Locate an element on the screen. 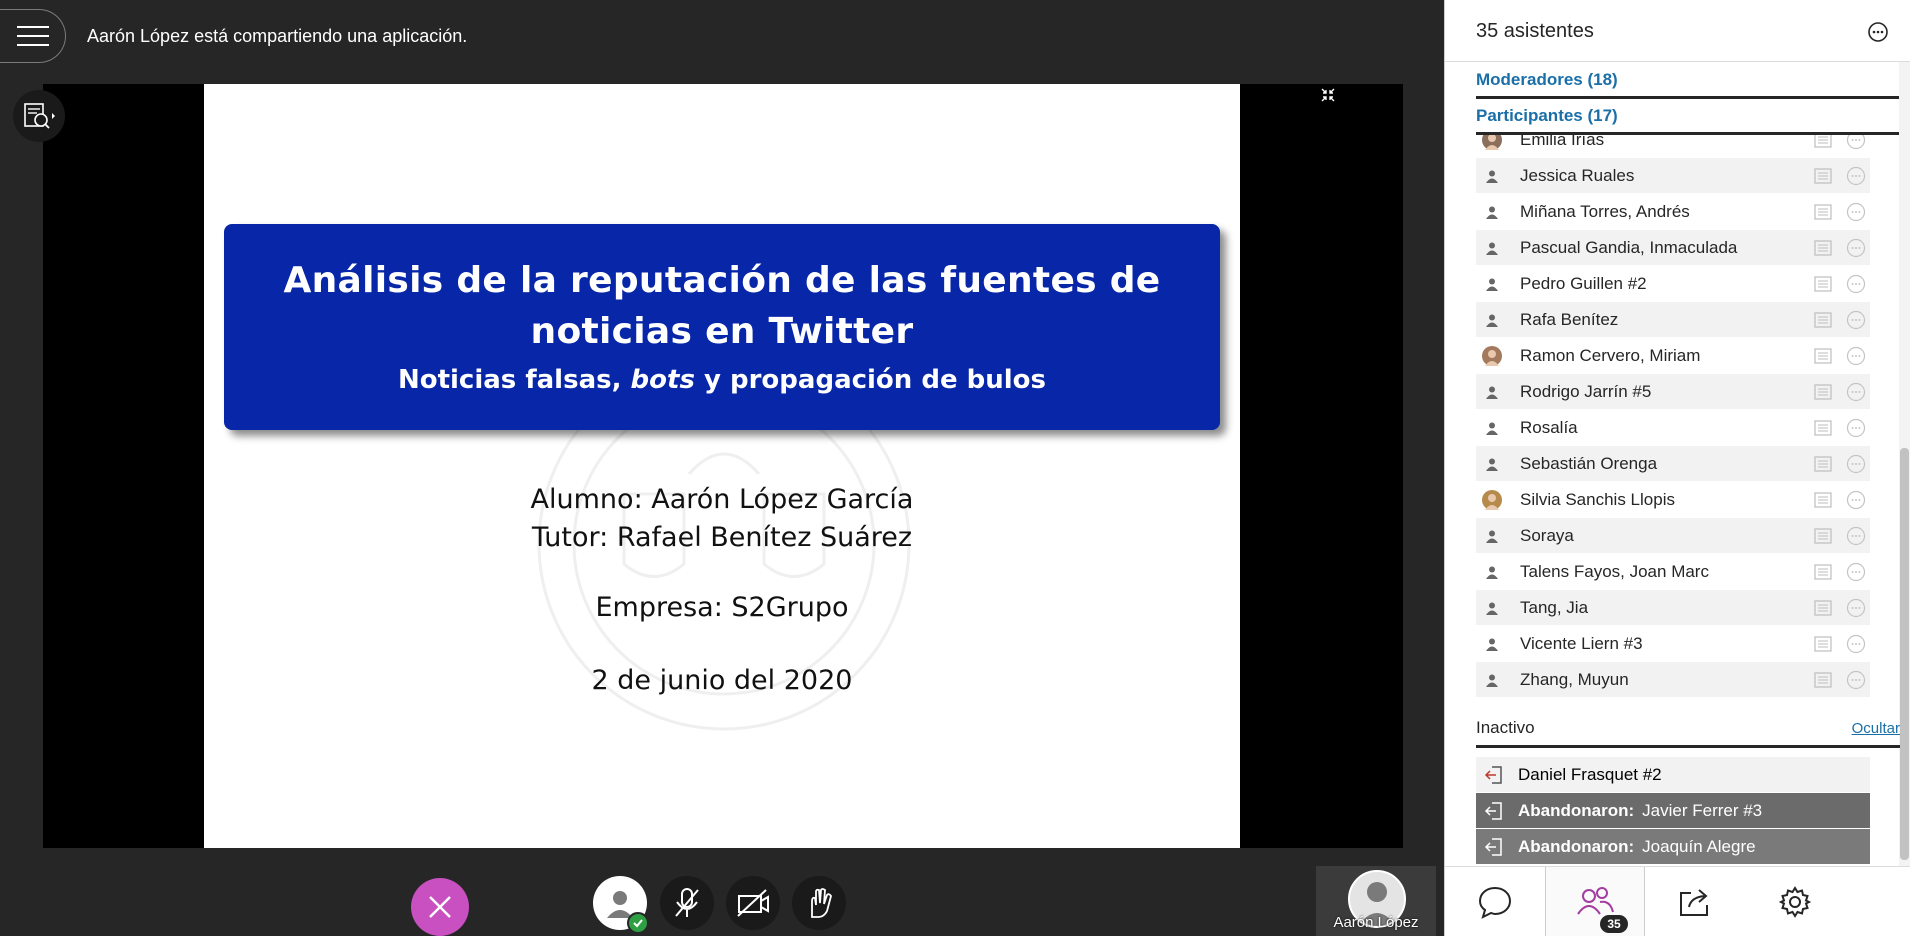 The height and width of the screenshot is (936, 1910). session-menu-button is located at coordinates (33, 36).